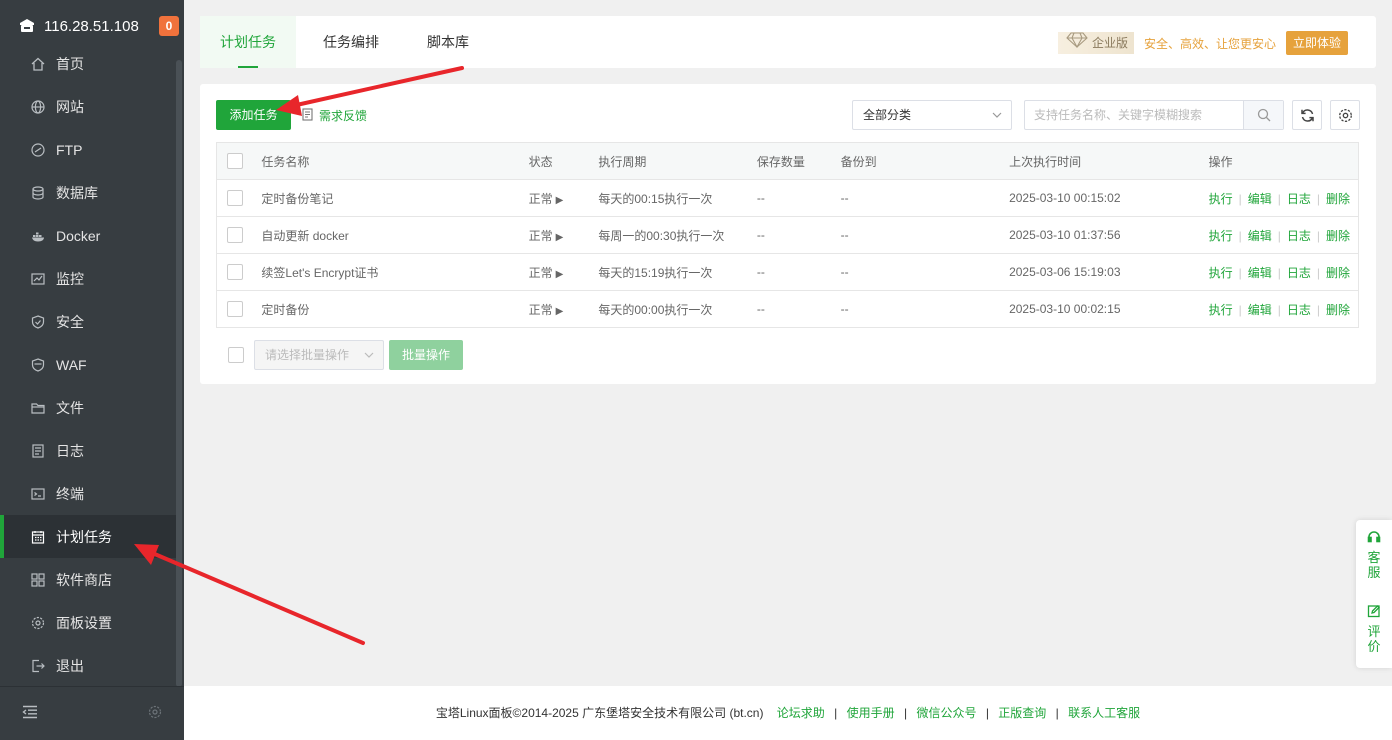  Describe the element at coordinates (77, 192) in the screenshot. I see `sidebar-item-label: 数据库` at that location.